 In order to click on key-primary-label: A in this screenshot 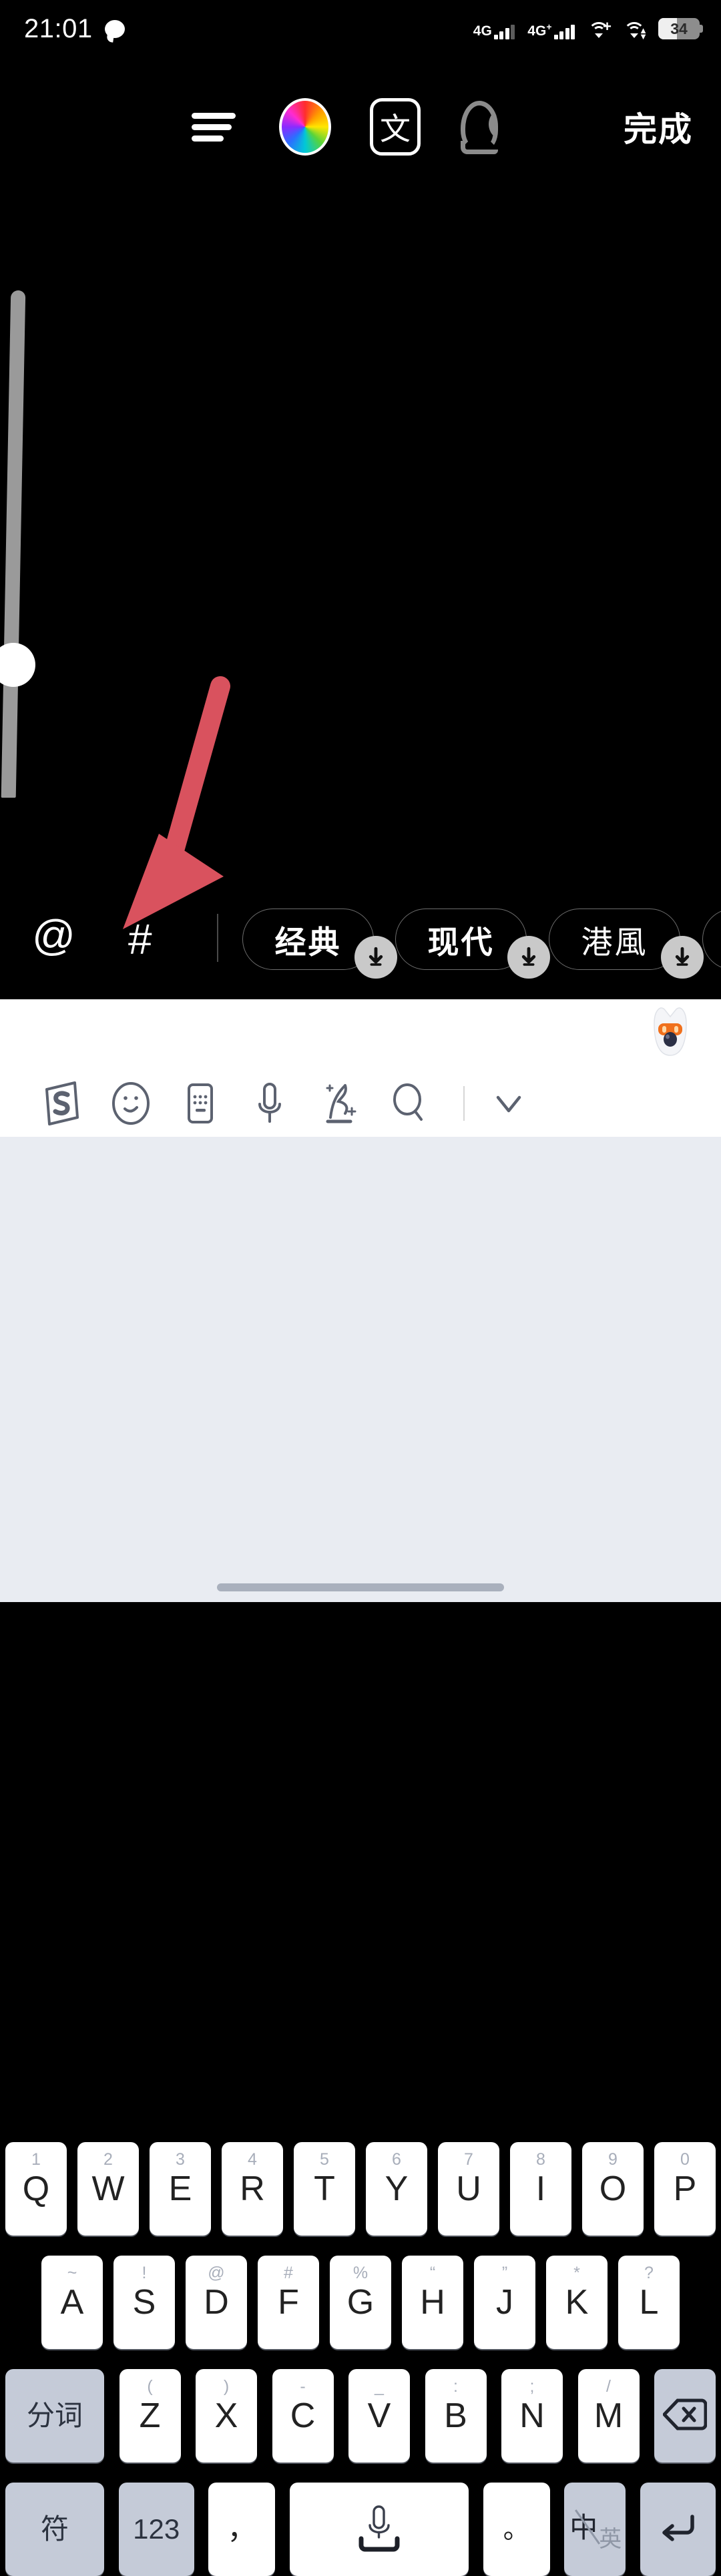, I will do `click(72, 2302)`.